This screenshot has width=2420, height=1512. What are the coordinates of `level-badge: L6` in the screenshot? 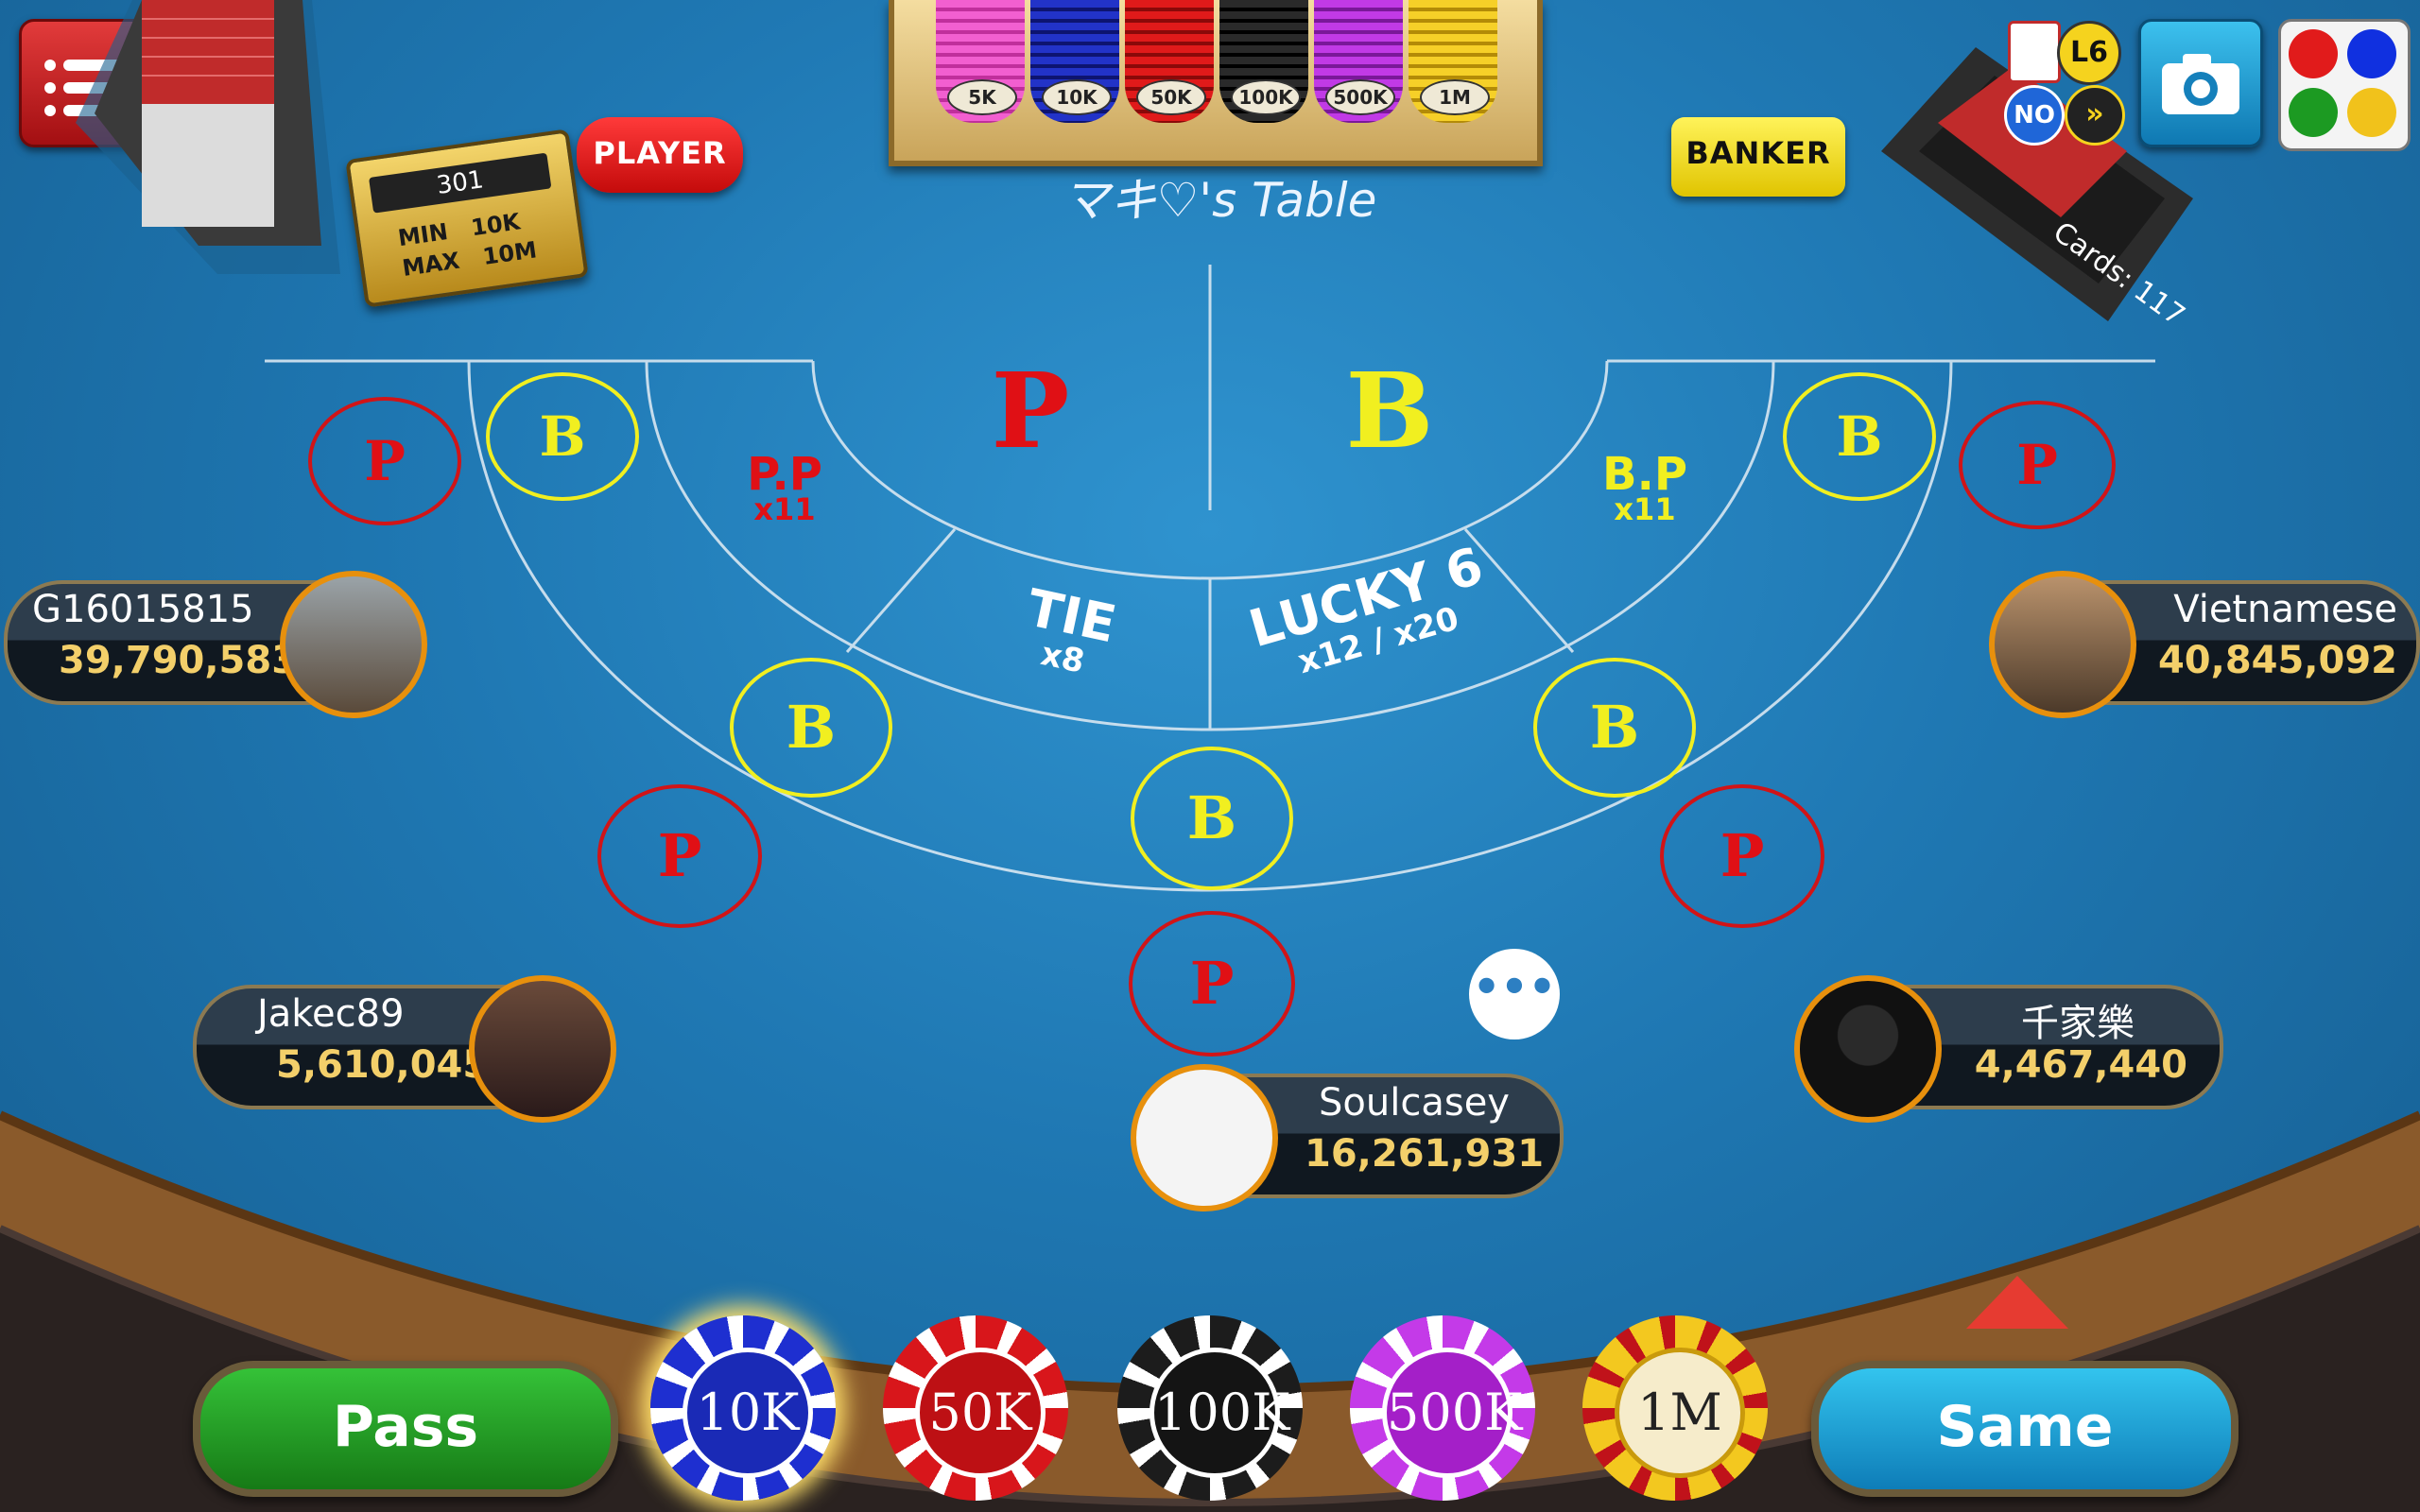 It's located at (2089, 53).